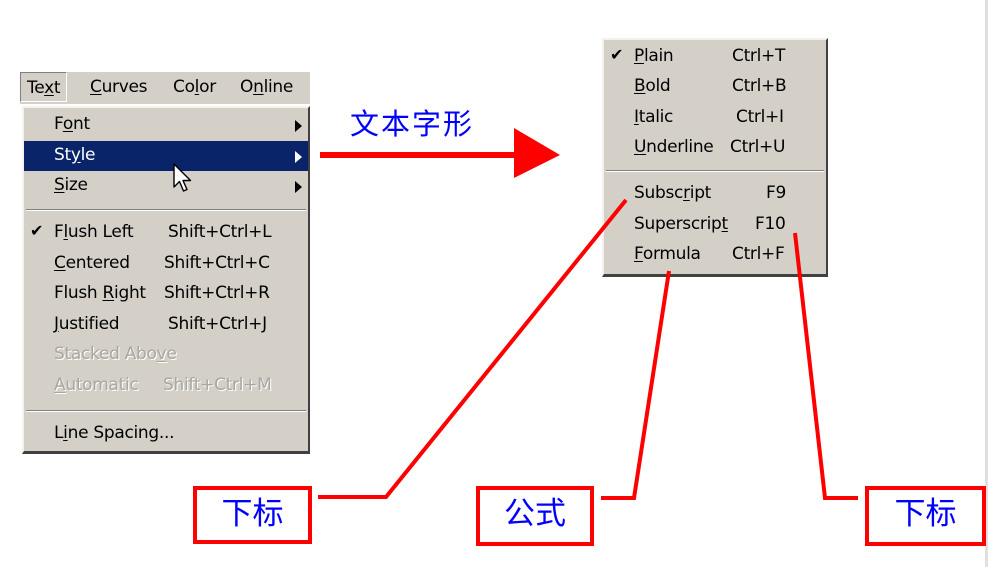  I want to click on arrow-label: 文本字形, so click(412, 124).